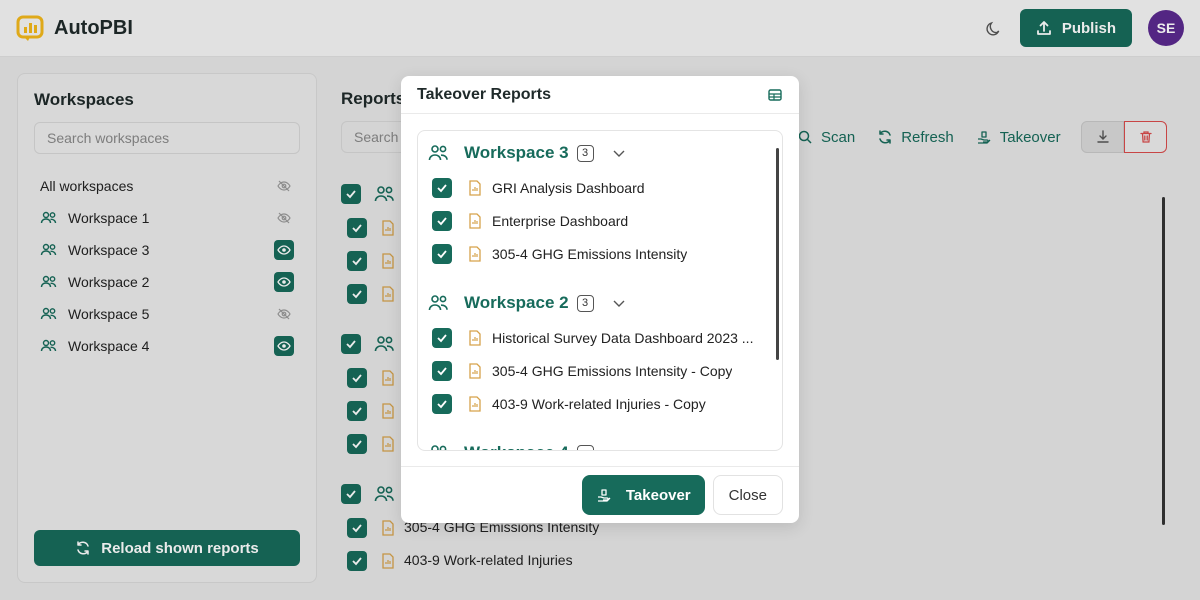 This screenshot has height=600, width=1200. What do you see at coordinates (516, 152) in the screenshot?
I see `workspace-group-name: Workspace 3` at bounding box center [516, 152].